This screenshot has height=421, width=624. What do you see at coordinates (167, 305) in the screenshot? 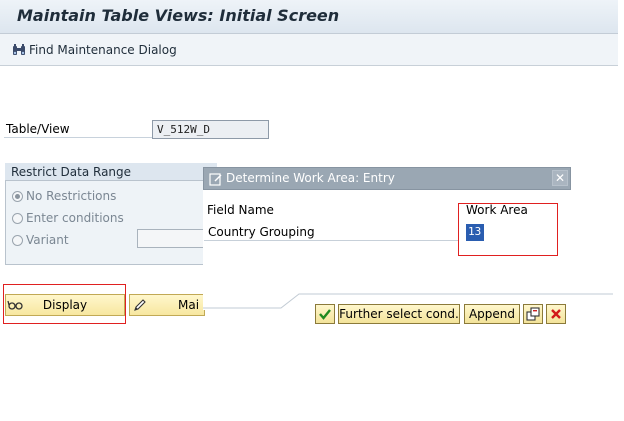
I see `maintain-button: Mai` at bounding box center [167, 305].